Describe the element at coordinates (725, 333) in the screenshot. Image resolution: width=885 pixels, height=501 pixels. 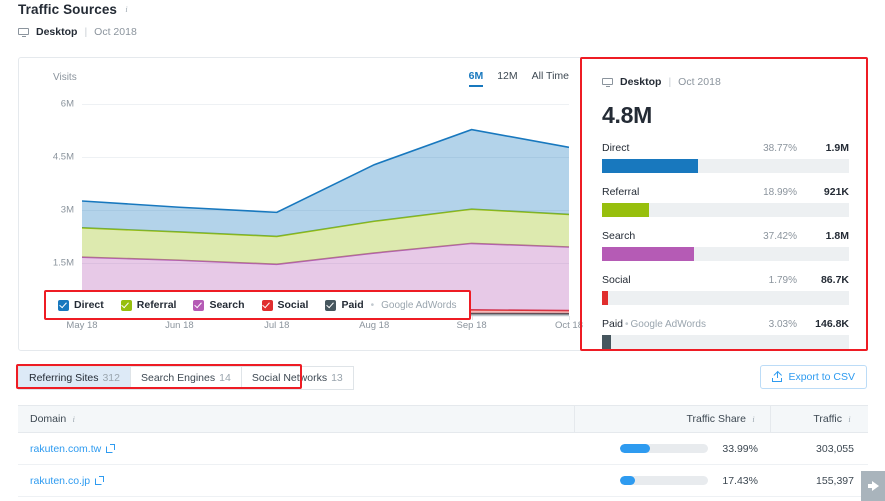
I see `source-row-paid: Paid • Google AdWords 3.03% 146.8K` at that location.